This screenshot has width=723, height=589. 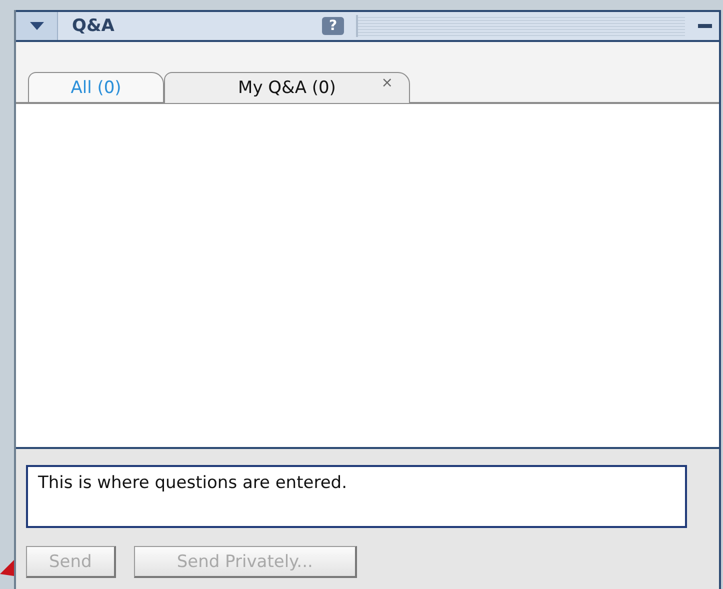 I want to click on question-field: This is where questions are entered., so click(x=356, y=496).